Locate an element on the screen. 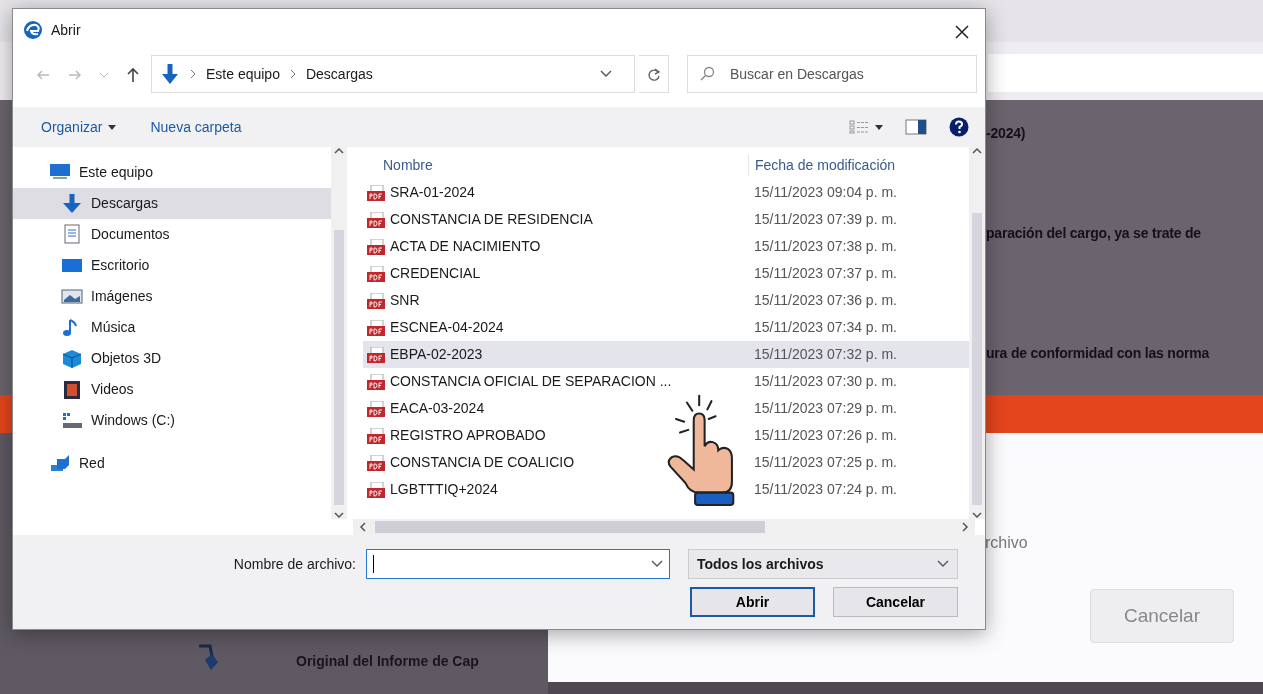 The height and width of the screenshot is (694, 1263). search-field: Buscar en Descargas is located at coordinates (832, 74).